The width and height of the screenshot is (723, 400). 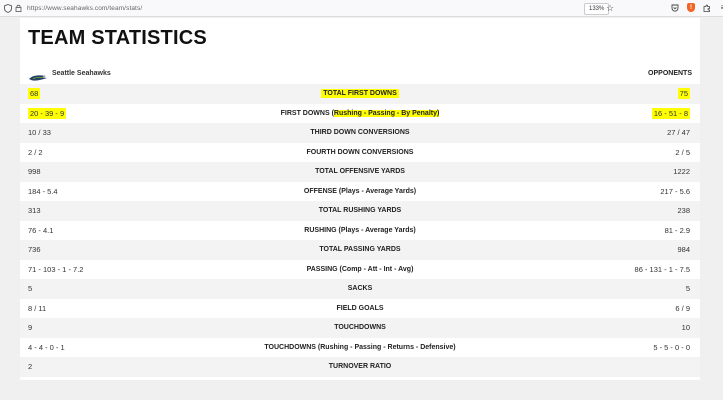 What do you see at coordinates (34, 211) in the screenshot?
I see `stat-seahawks: 313` at bounding box center [34, 211].